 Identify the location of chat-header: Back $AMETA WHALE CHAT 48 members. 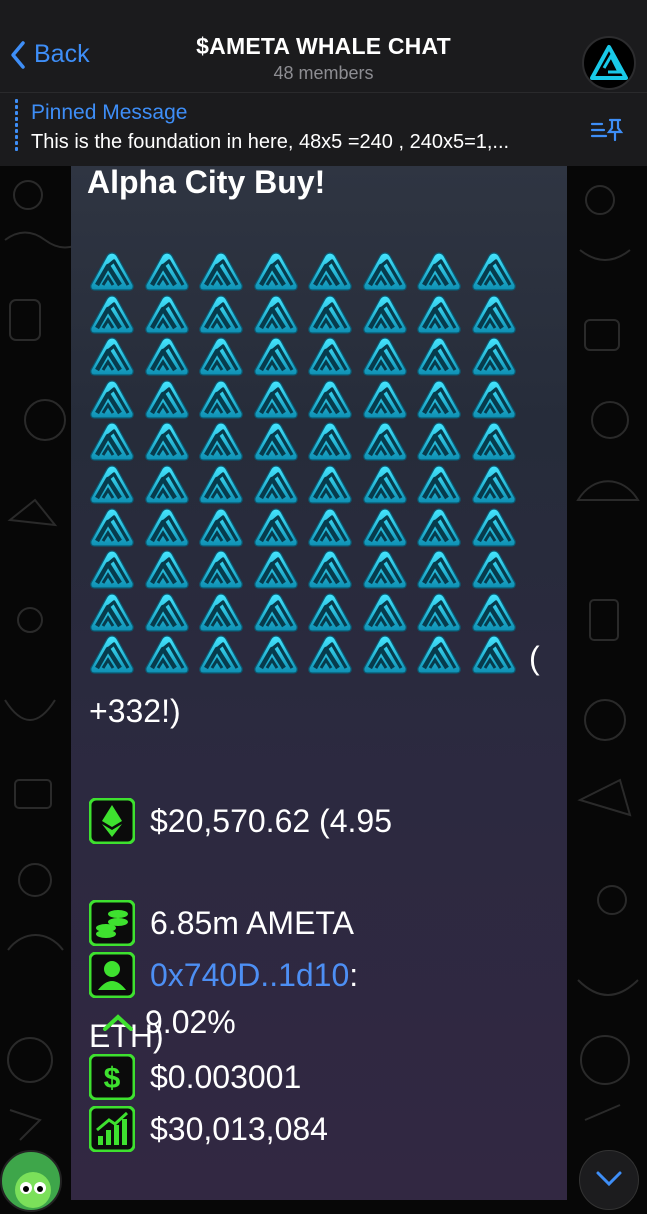
(323, 46).